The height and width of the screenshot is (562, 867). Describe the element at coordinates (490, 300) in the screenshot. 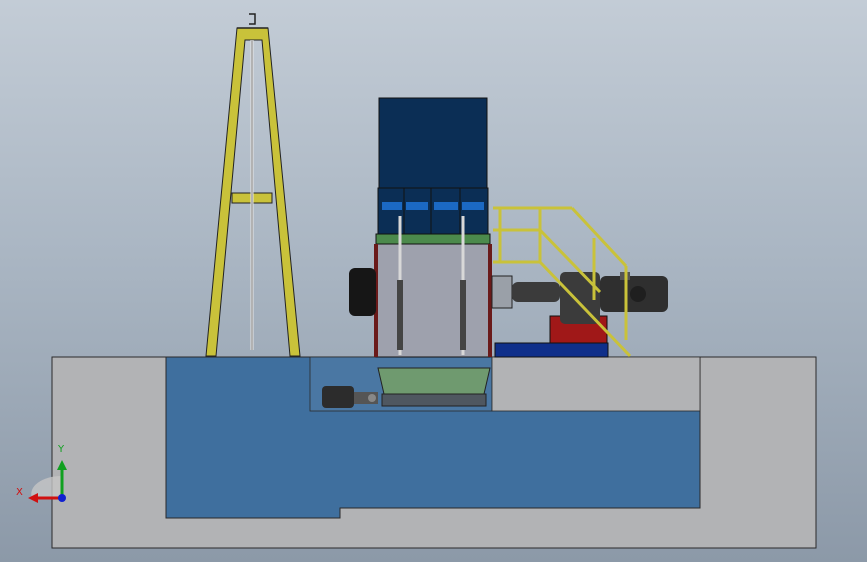

I see `chamber-side-plate` at that location.